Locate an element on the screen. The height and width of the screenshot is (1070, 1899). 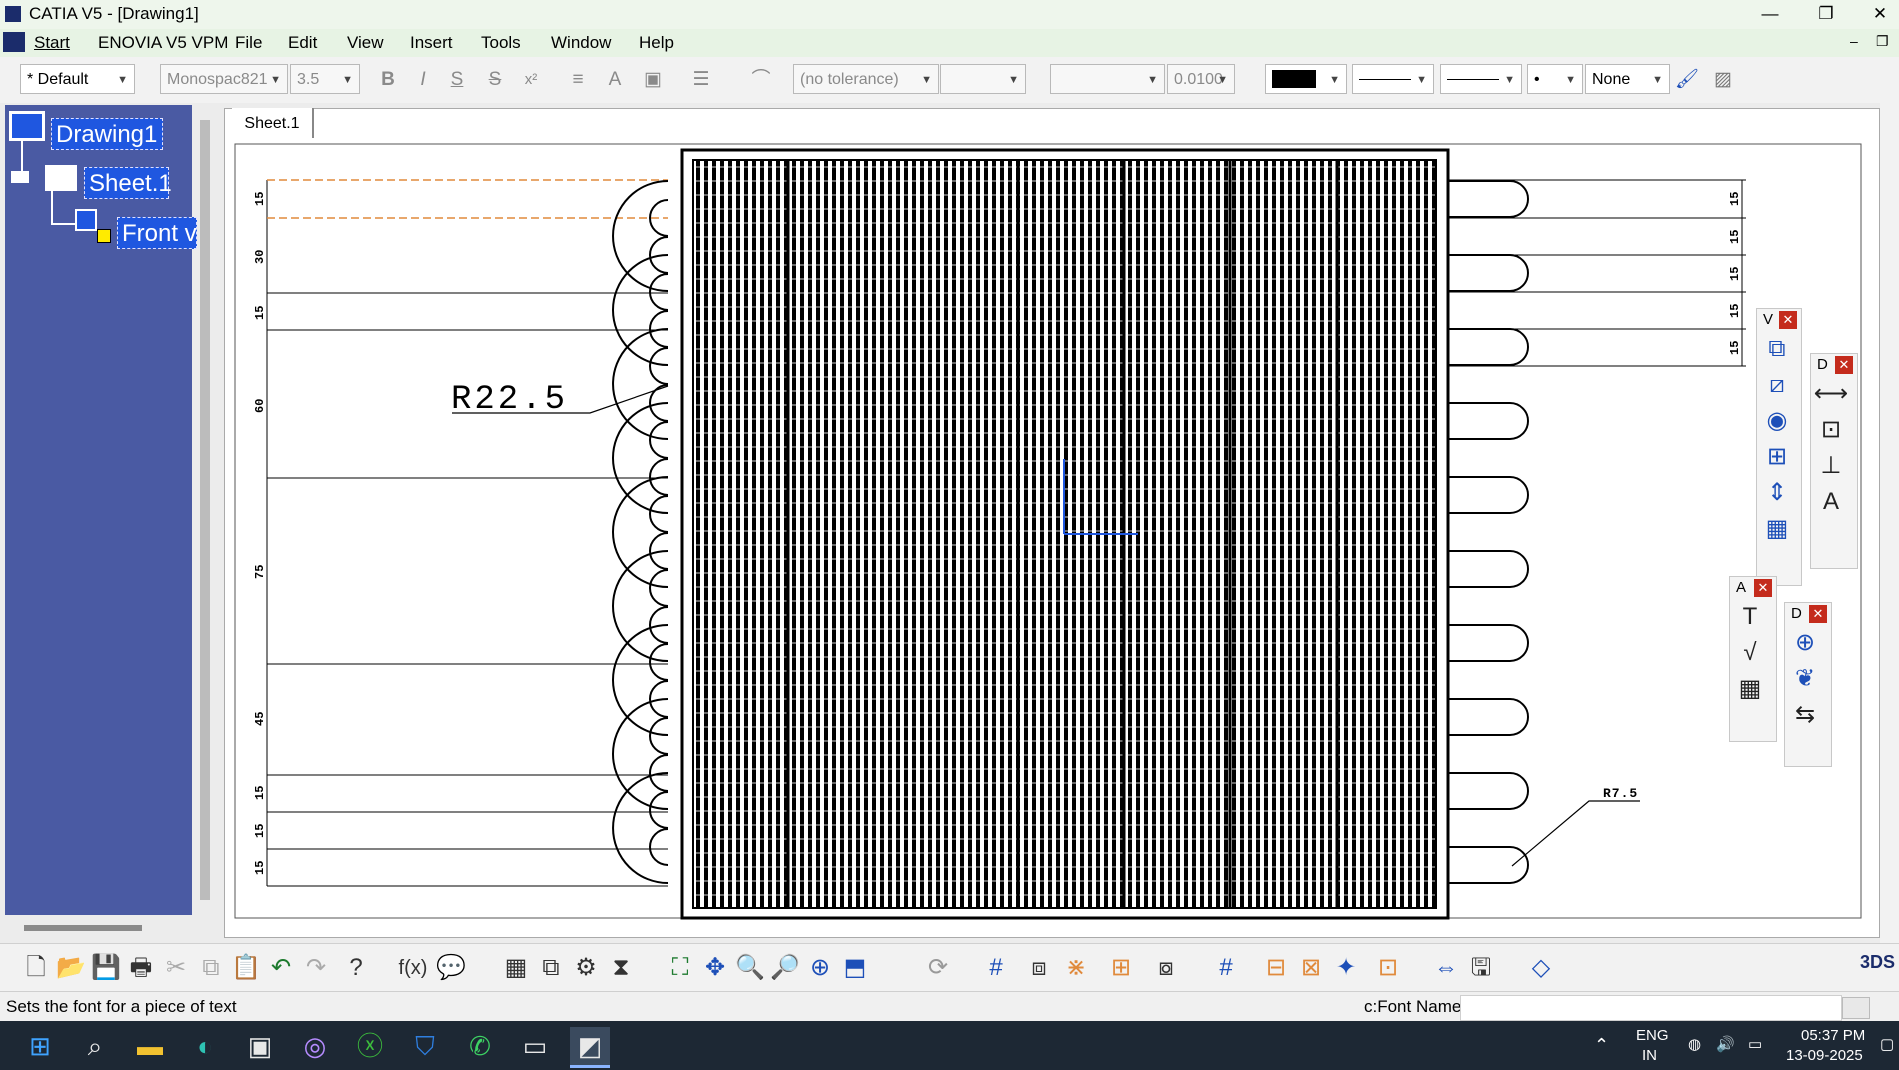
dim-left-2: 30 is located at coordinates (260, 257).